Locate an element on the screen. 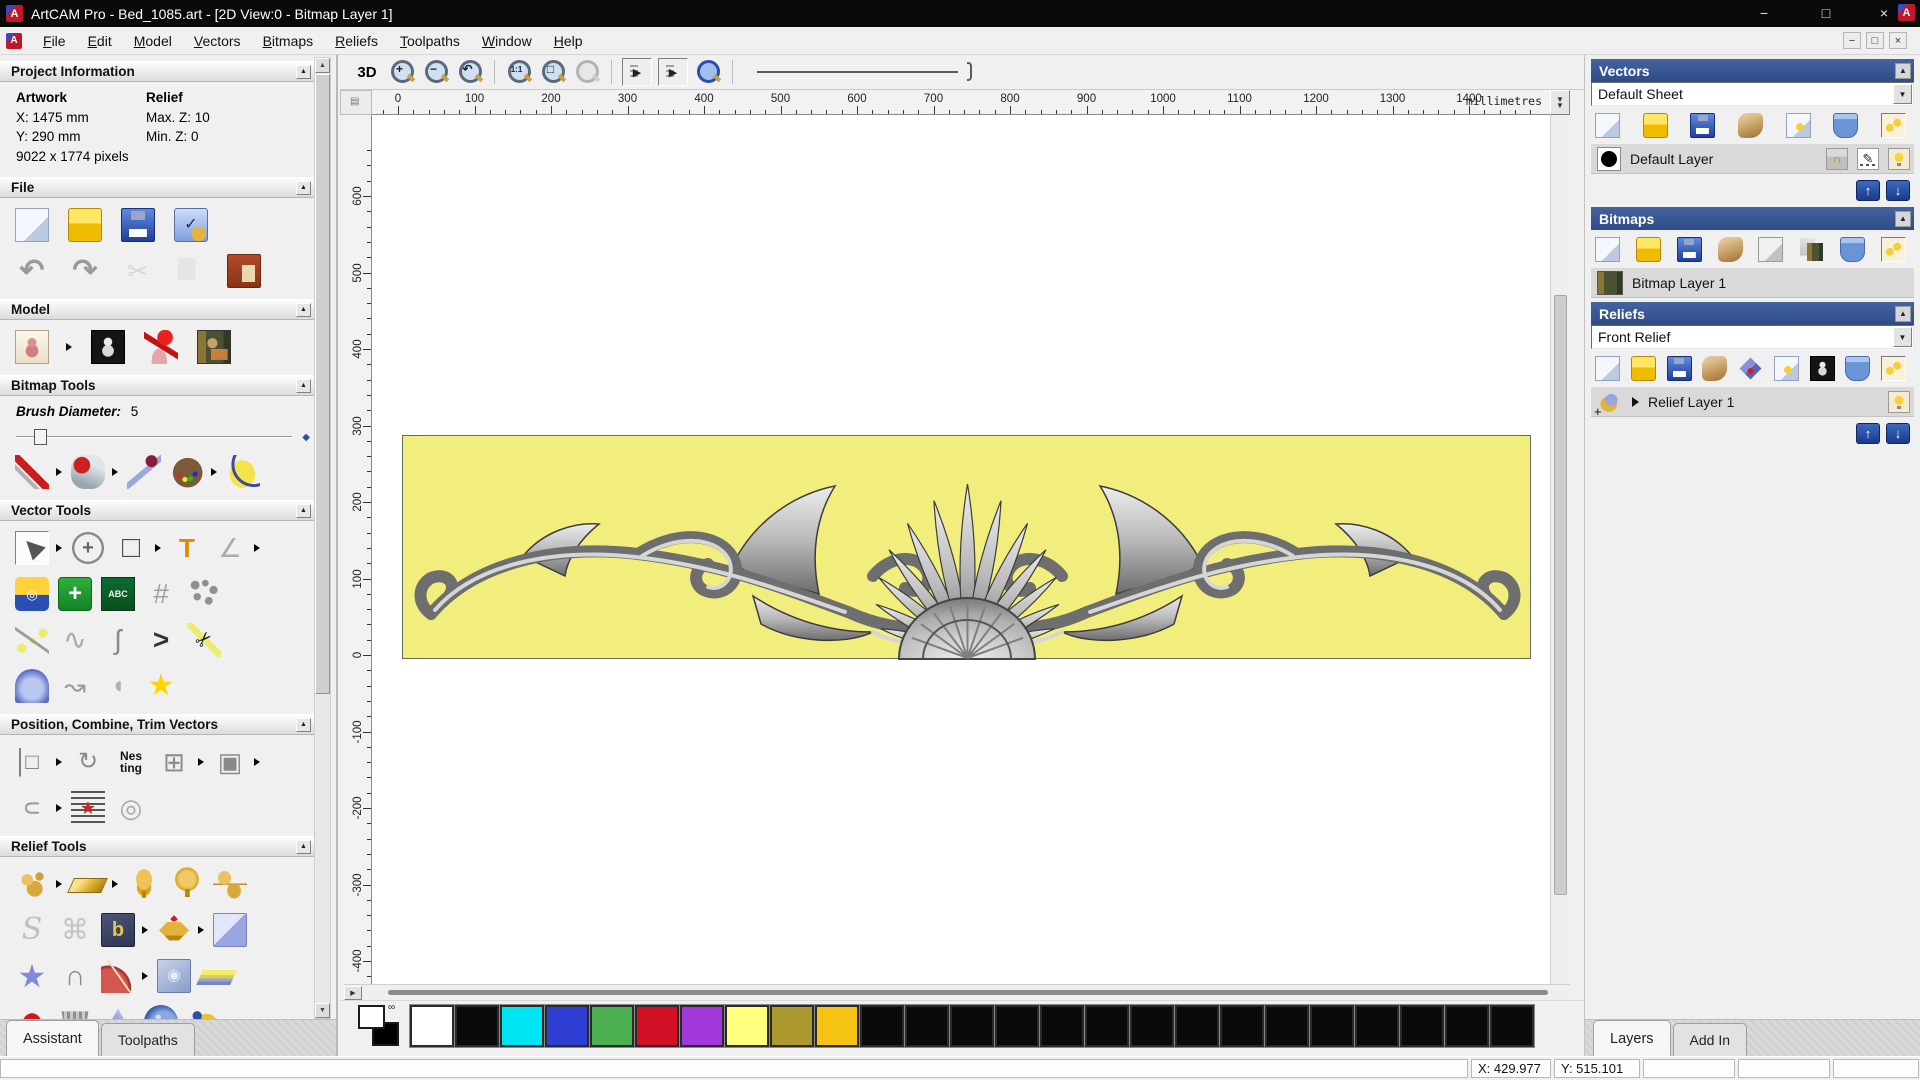 The image size is (1920, 1080). zoom-1to1-button: 1:1 is located at coordinates (519, 72).